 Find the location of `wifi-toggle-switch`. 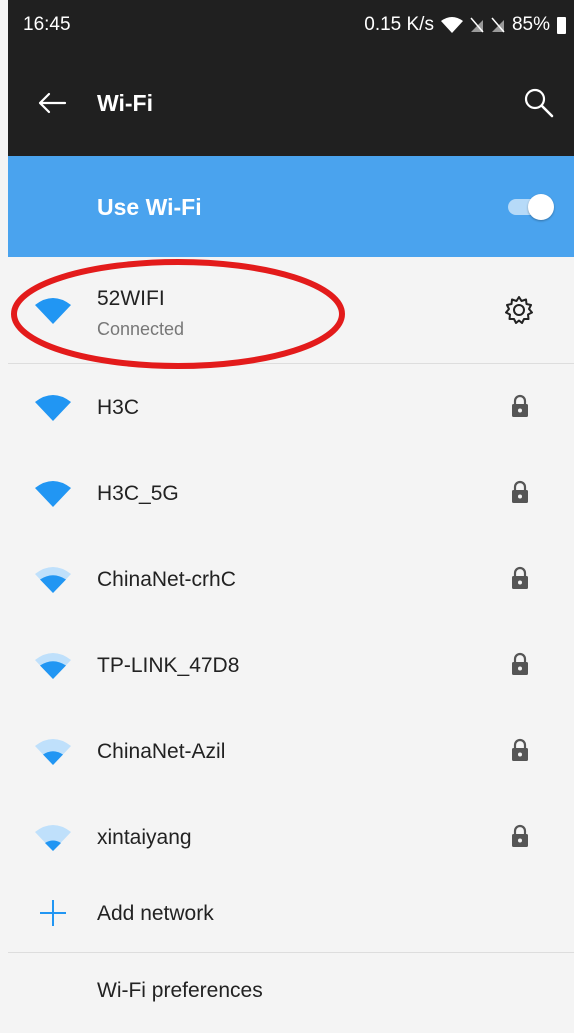

wifi-toggle-switch is located at coordinates (531, 207).